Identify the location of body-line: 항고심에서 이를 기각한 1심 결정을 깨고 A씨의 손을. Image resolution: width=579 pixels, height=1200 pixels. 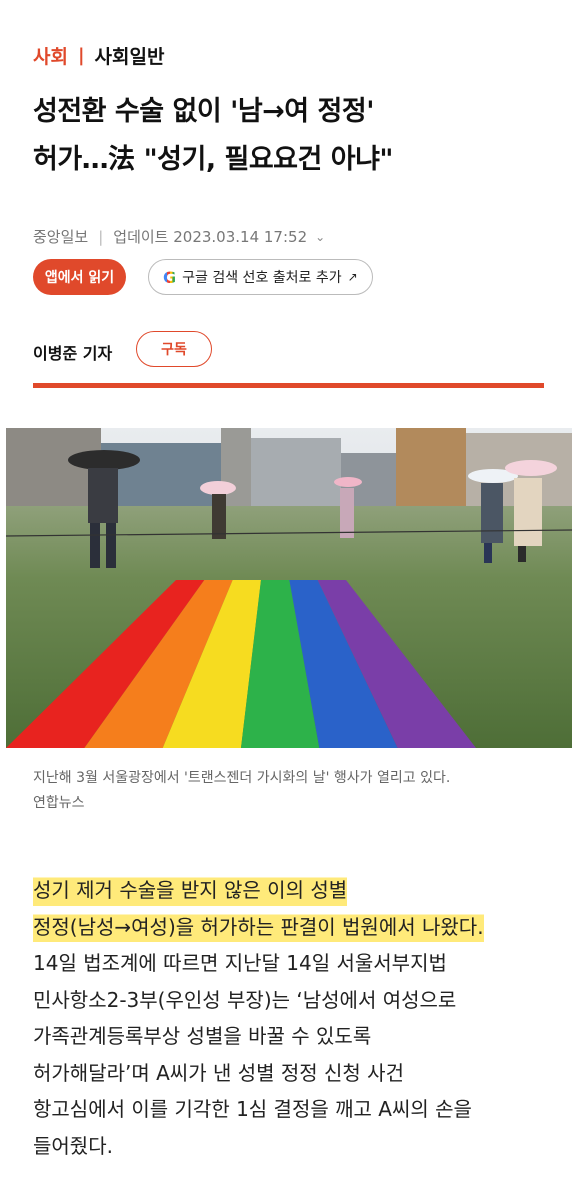
(252, 1109).